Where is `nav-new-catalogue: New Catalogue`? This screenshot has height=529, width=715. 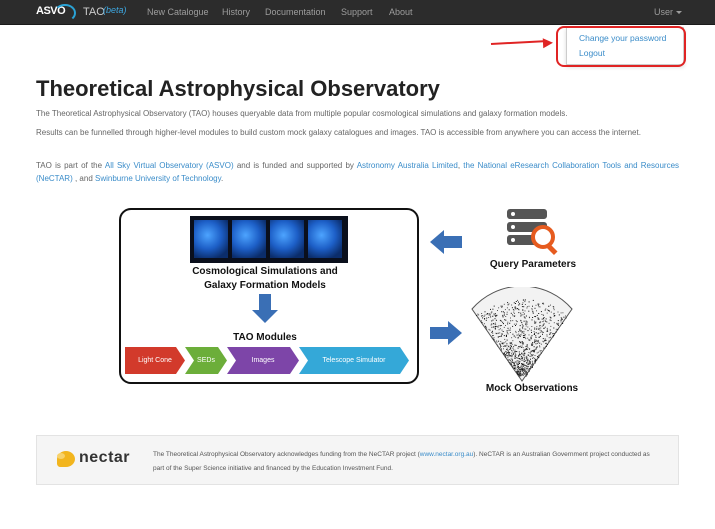 nav-new-catalogue: New Catalogue is located at coordinates (178, 12).